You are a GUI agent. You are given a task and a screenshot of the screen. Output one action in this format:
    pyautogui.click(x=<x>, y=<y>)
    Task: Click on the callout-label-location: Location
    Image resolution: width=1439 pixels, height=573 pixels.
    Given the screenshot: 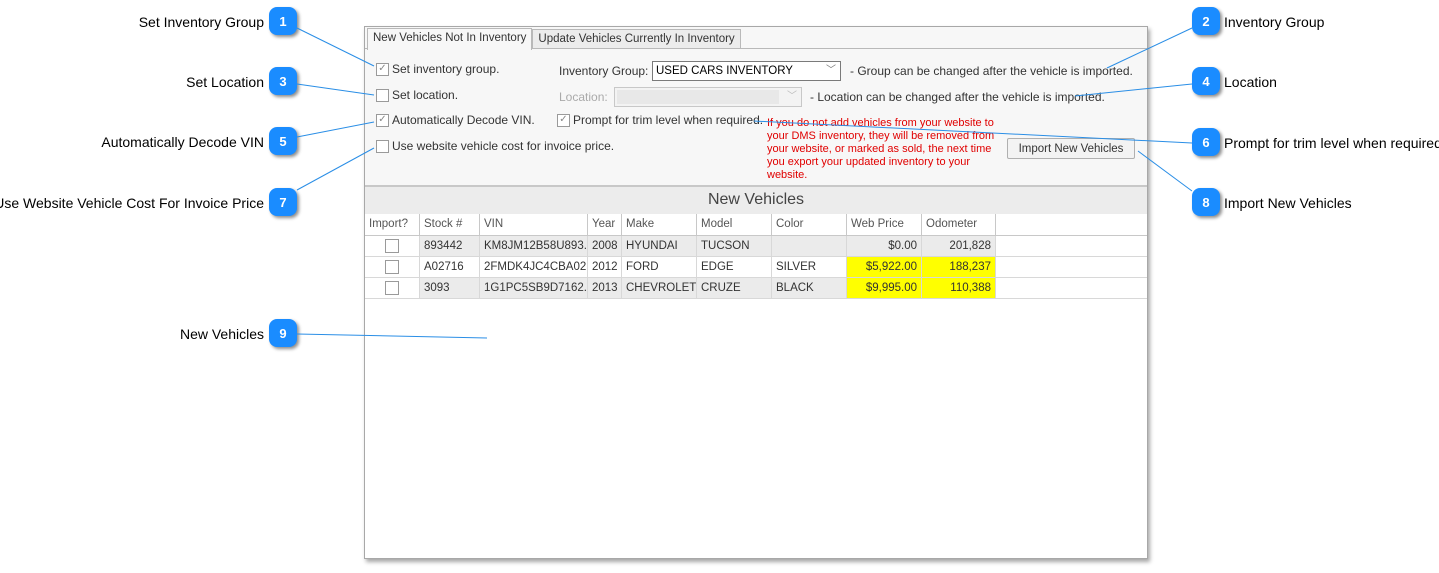 What is the action you would take?
    pyautogui.click(x=1250, y=82)
    